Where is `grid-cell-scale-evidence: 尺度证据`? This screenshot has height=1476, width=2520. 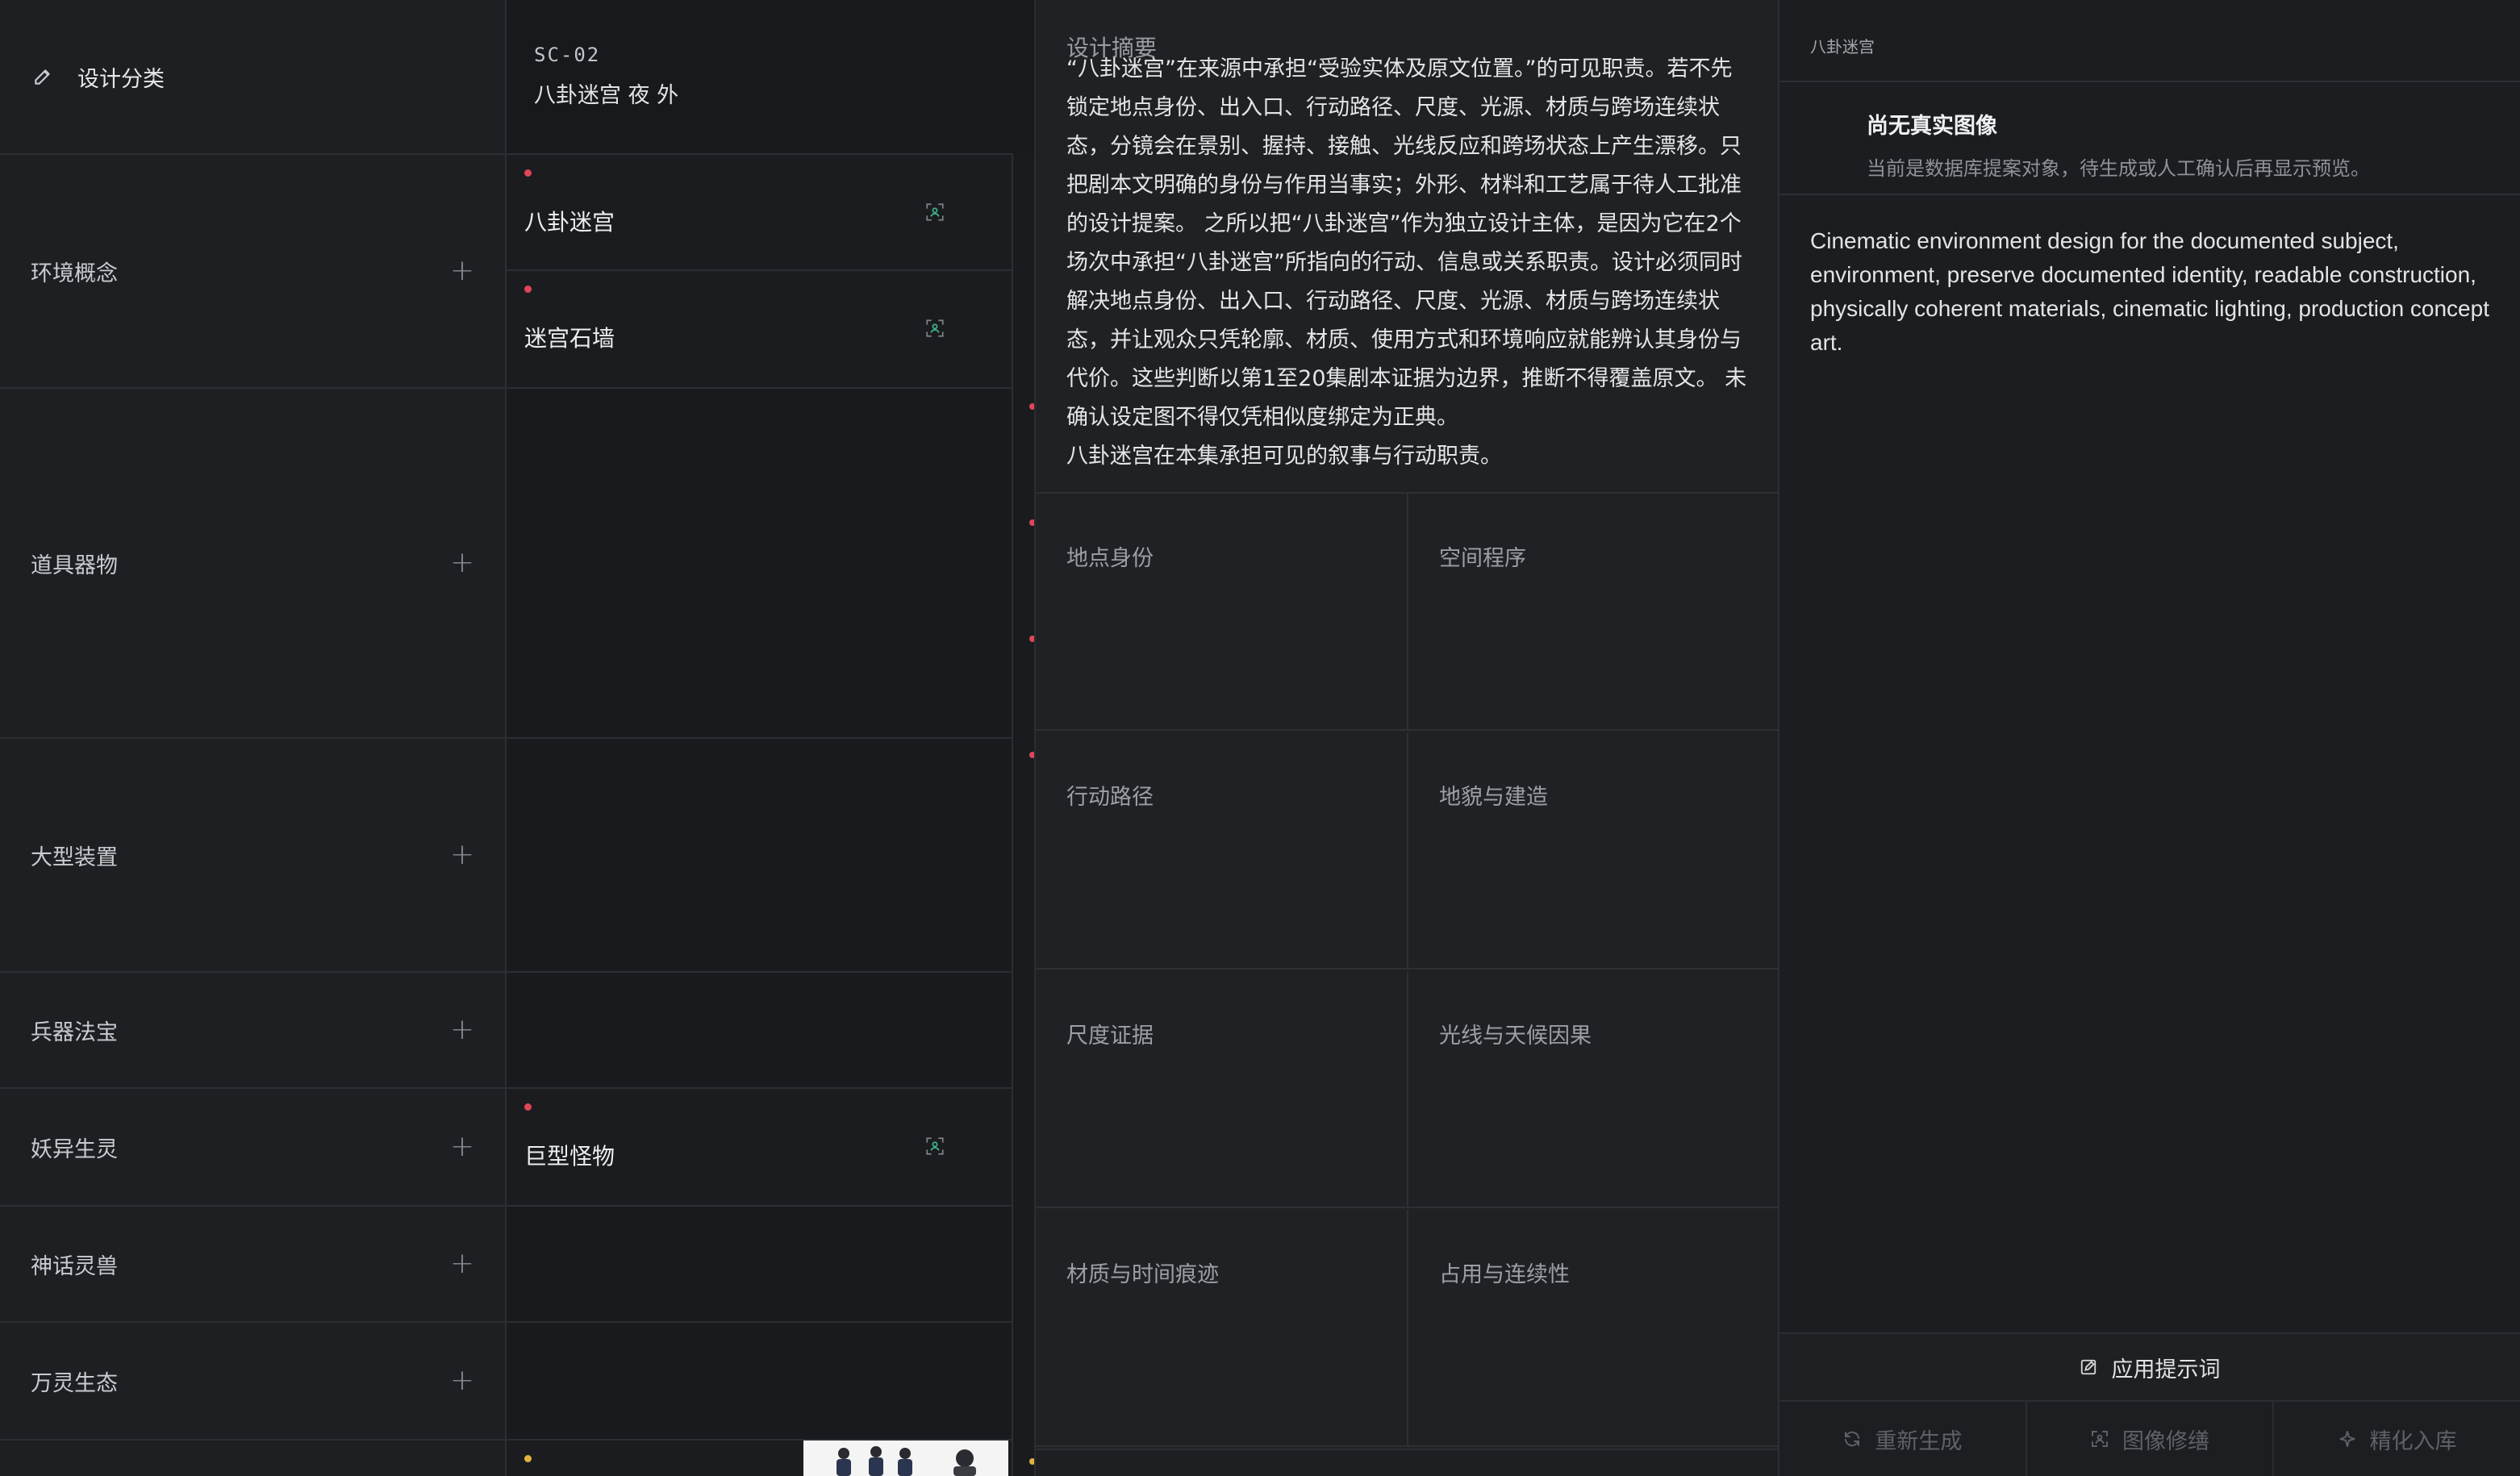
grid-cell-scale-evidence: 尺度证据 is located at coordinates (1222, 1089).